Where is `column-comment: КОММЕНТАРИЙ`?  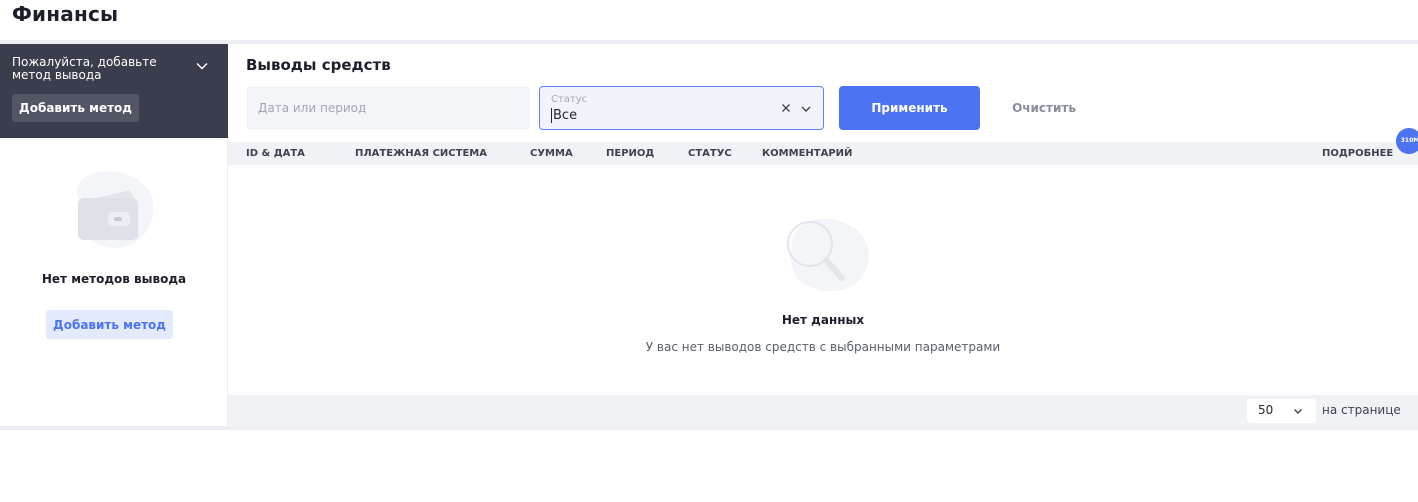 column-comment: КОММЕНТАРИЙ is located at coordinates (807, 153).